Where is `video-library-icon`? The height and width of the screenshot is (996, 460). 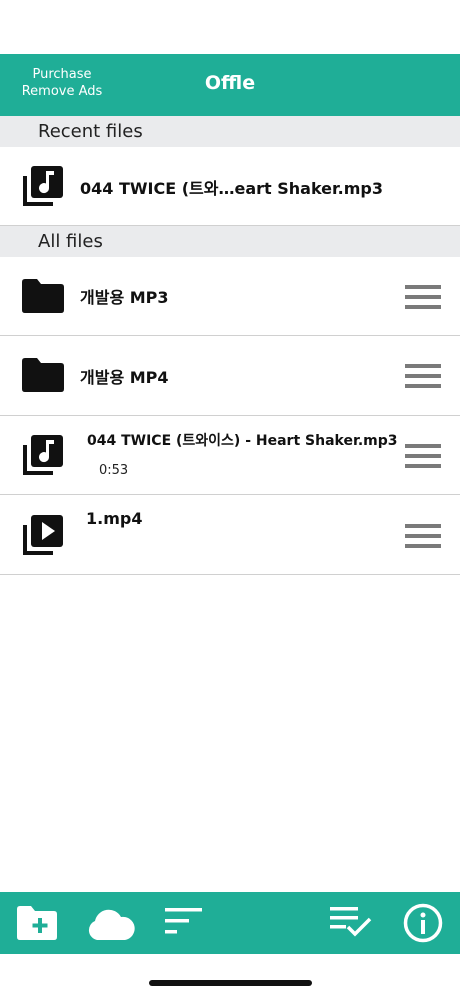
video-library-icon is located at coordinates (43, 535).